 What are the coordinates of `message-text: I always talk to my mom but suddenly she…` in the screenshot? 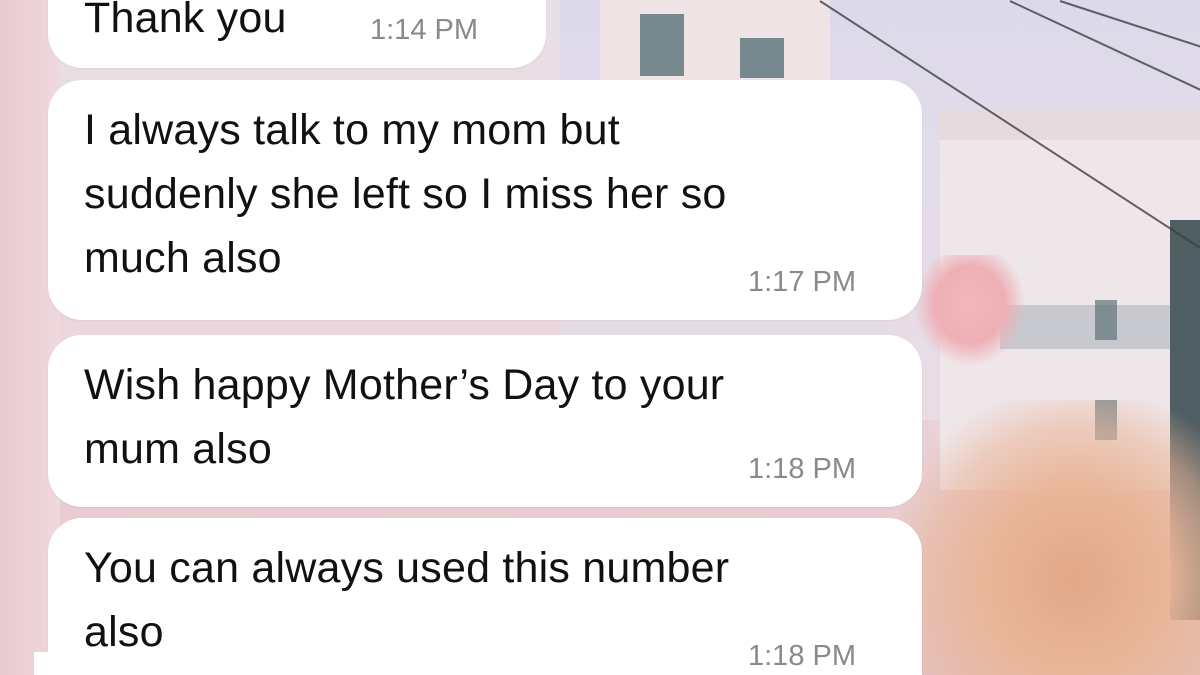 It's located at (405, 194).